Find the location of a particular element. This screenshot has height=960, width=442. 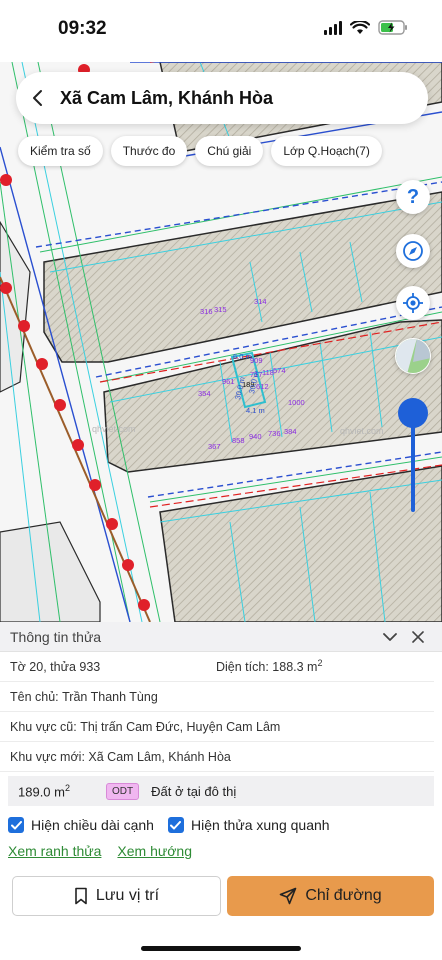

search-header: Xã Cam Lâm, Khánh Hòa is located at coordinates (222, 98).